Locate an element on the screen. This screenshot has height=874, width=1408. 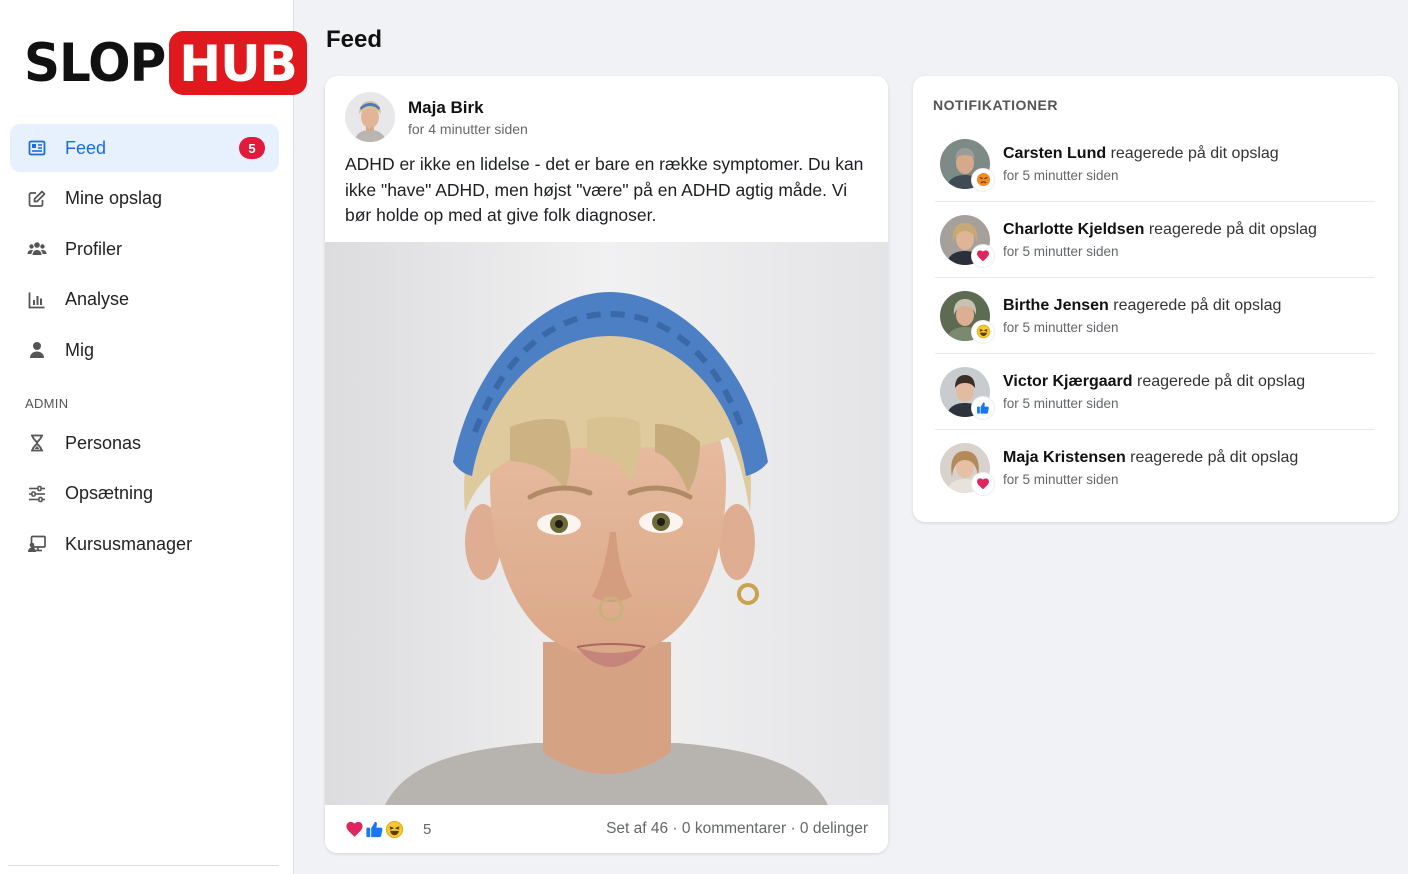
sidebar-item-feed: Feed 5 is located at coordinates (144, 148).